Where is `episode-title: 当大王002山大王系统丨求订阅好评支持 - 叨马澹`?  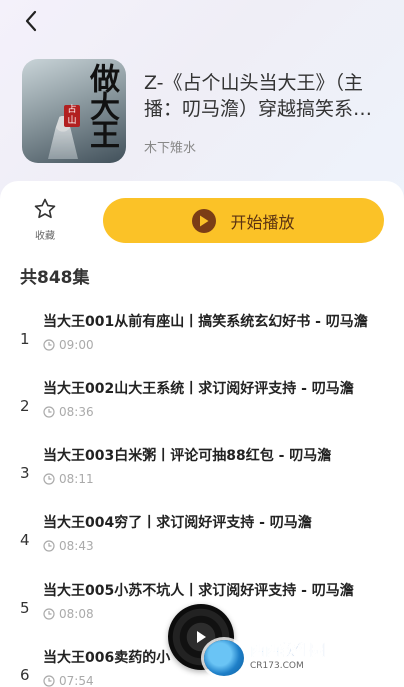
episode-title: 当大王002山大王系统丨求订阅好评支持 - 叨马澹 is located at coordinates (198, 389).